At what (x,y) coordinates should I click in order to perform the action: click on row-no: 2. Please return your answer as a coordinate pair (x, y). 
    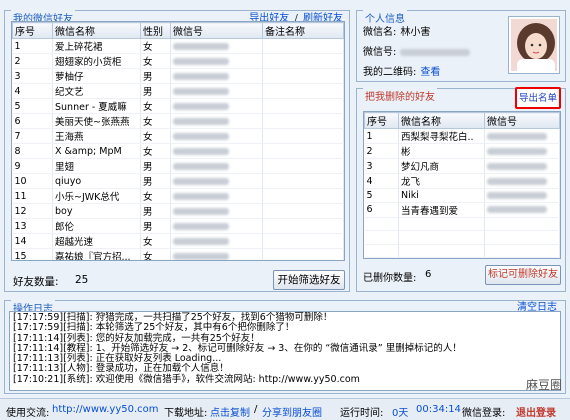
    Looking at the image, I should click on (381, 151).